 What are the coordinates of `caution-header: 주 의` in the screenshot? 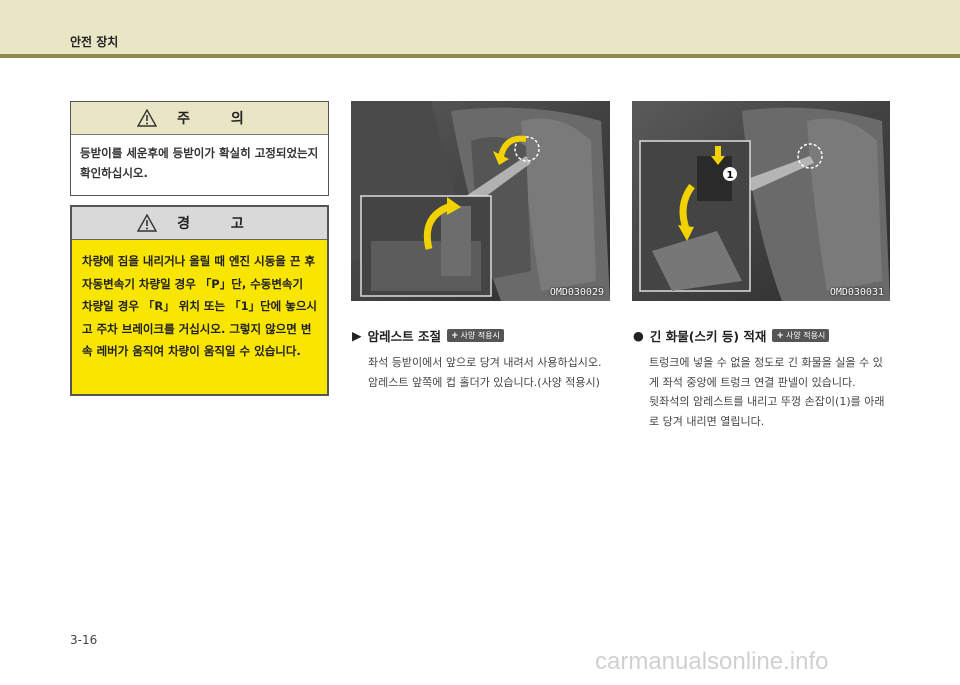 It's located at (199, 118).